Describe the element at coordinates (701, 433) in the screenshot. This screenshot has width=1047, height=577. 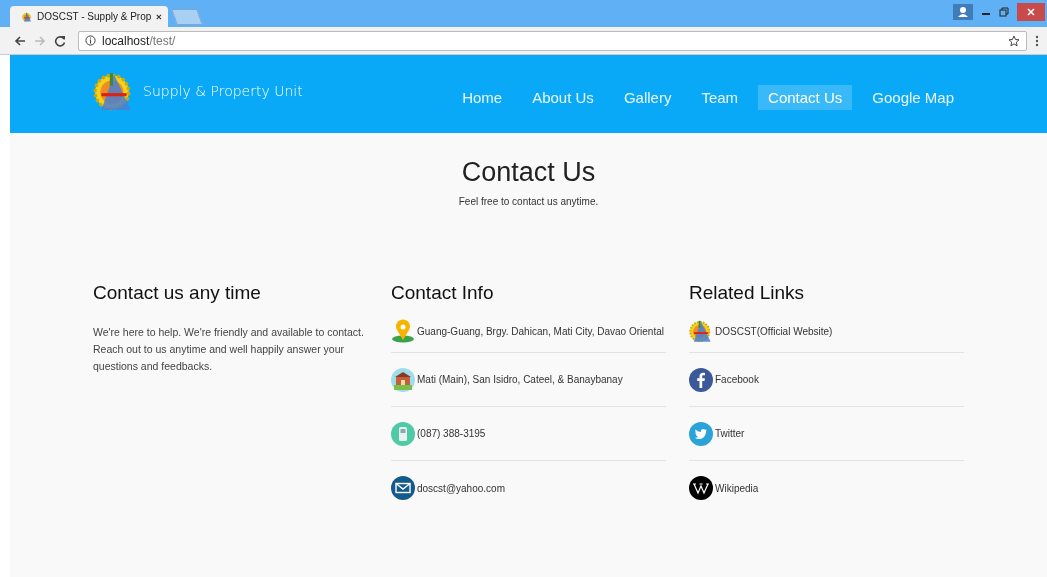
I see `twitter-icon` at that location.